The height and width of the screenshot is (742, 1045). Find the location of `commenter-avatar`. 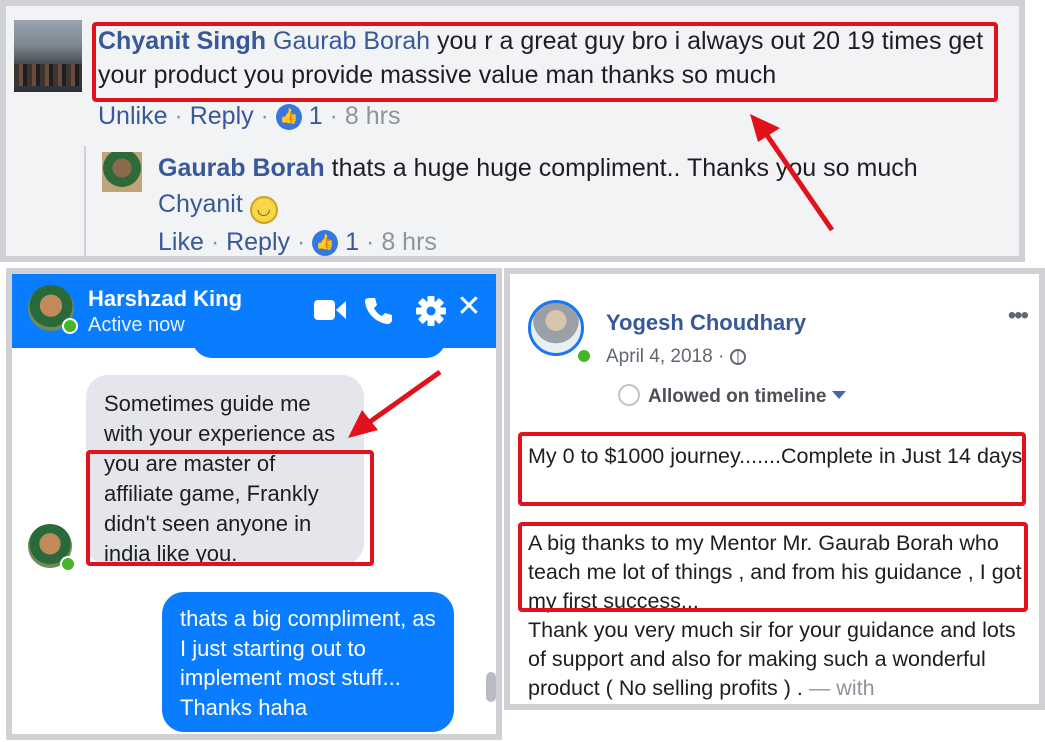

commenter-avatar is located at coordinates (48, 56).